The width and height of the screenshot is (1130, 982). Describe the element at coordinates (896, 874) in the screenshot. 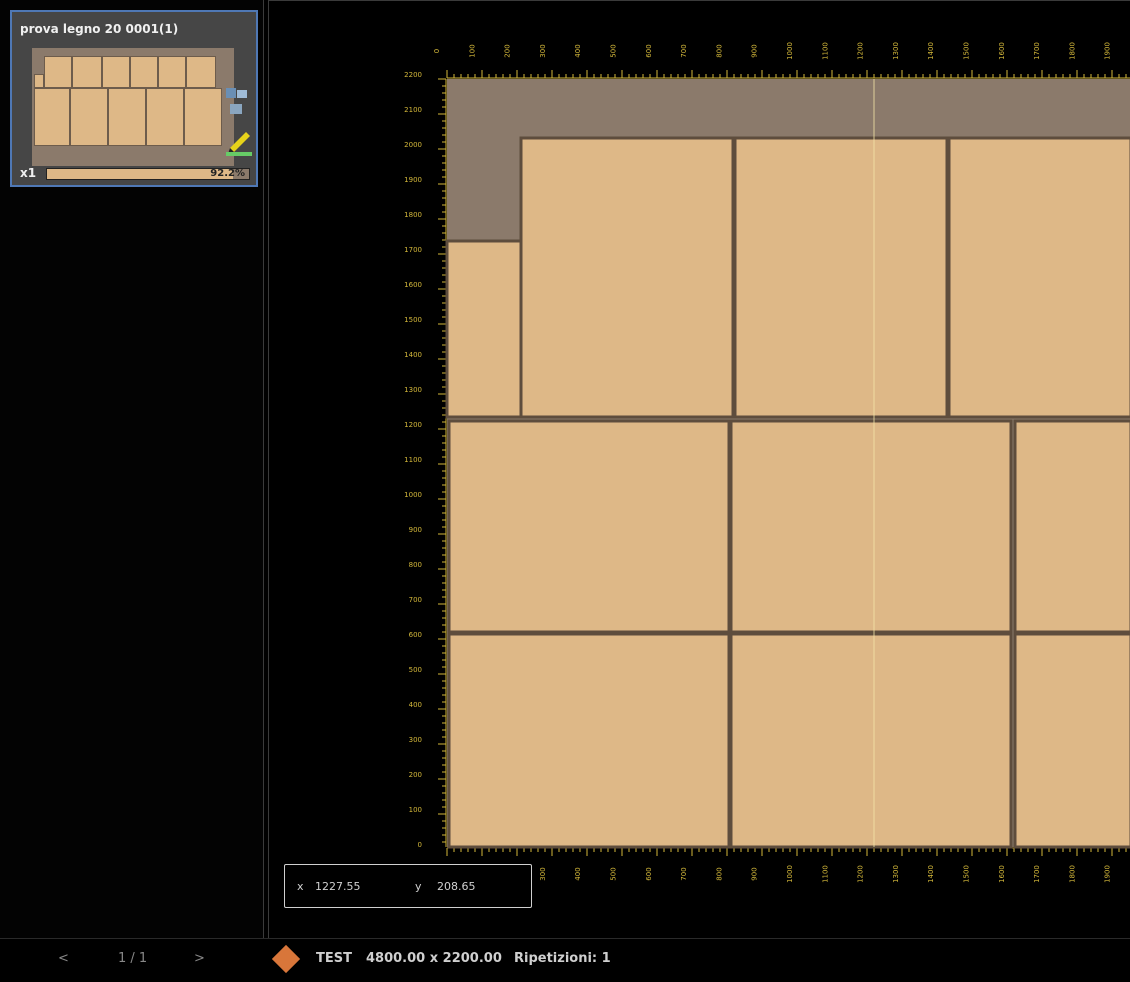

I see `ruler-bottom-label: 1300` at that location.